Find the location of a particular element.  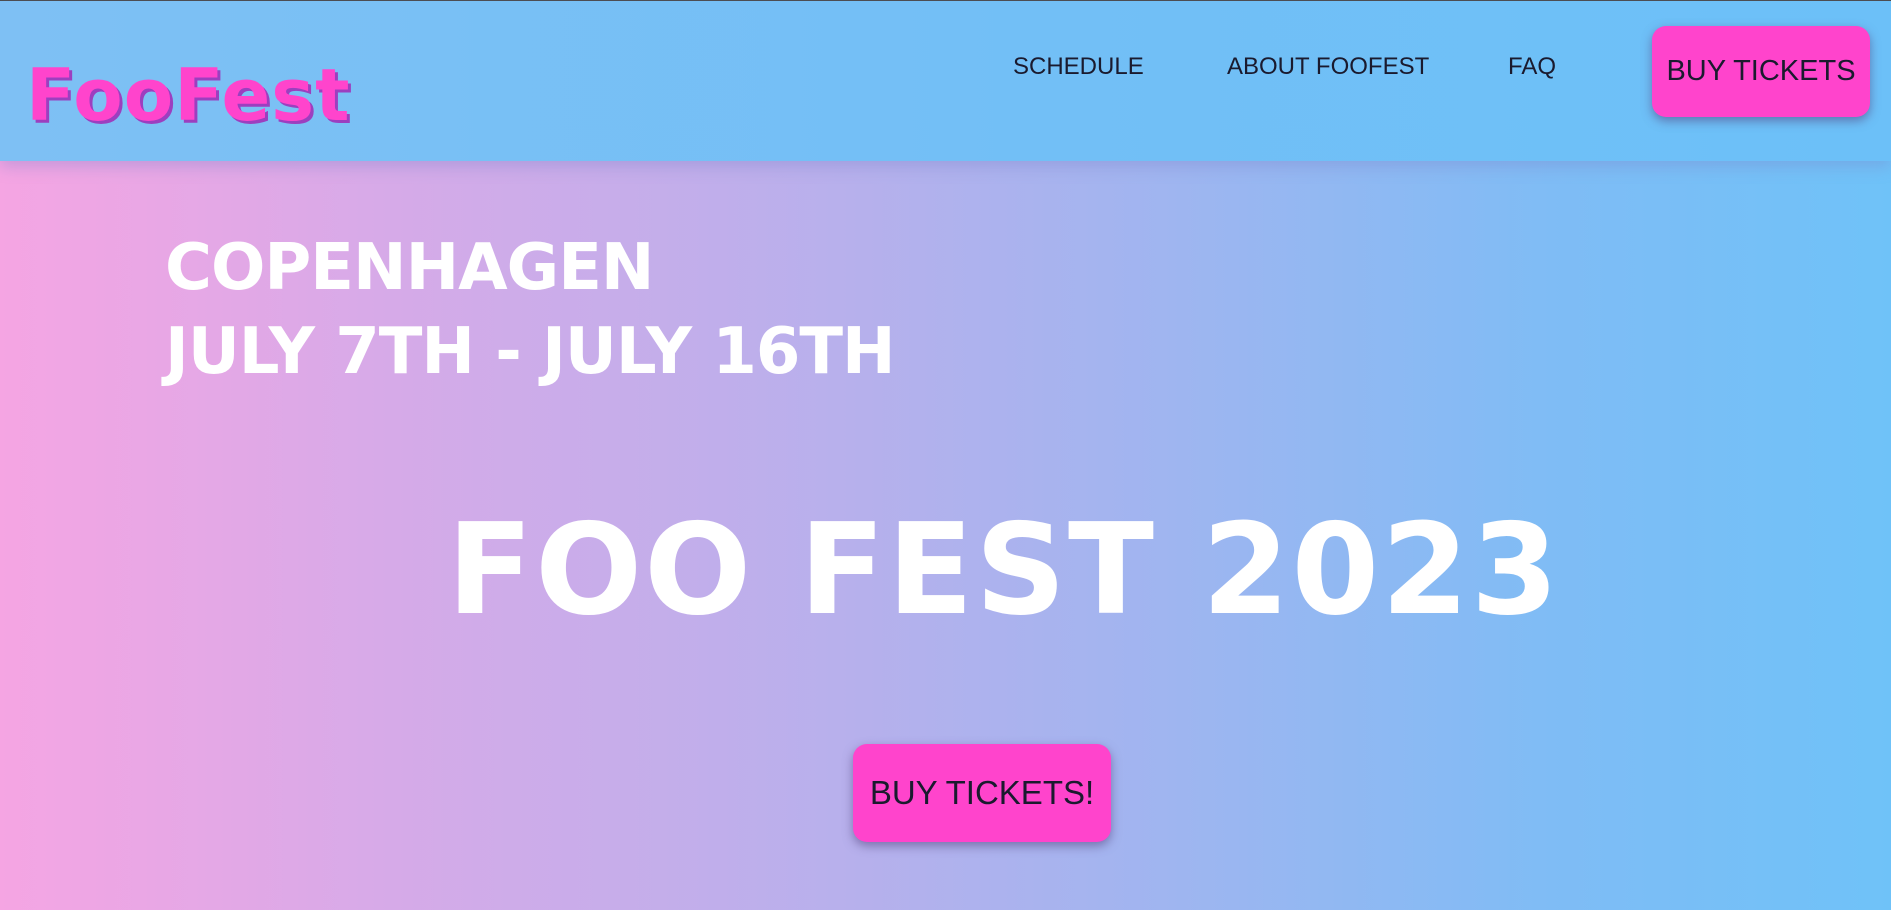

hero-title: FOO FEST 2023 is located at coordinates (1004, 569).